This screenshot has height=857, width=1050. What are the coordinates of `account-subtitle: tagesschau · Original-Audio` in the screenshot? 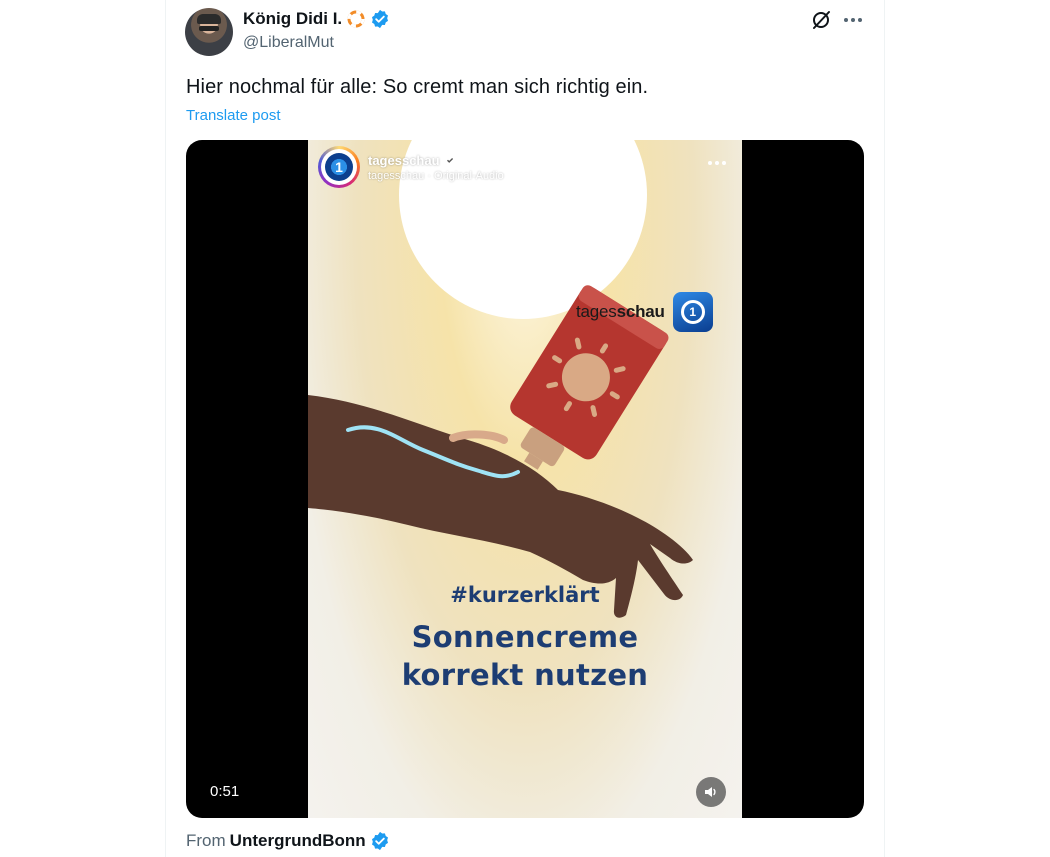 It's located at (436, 175).